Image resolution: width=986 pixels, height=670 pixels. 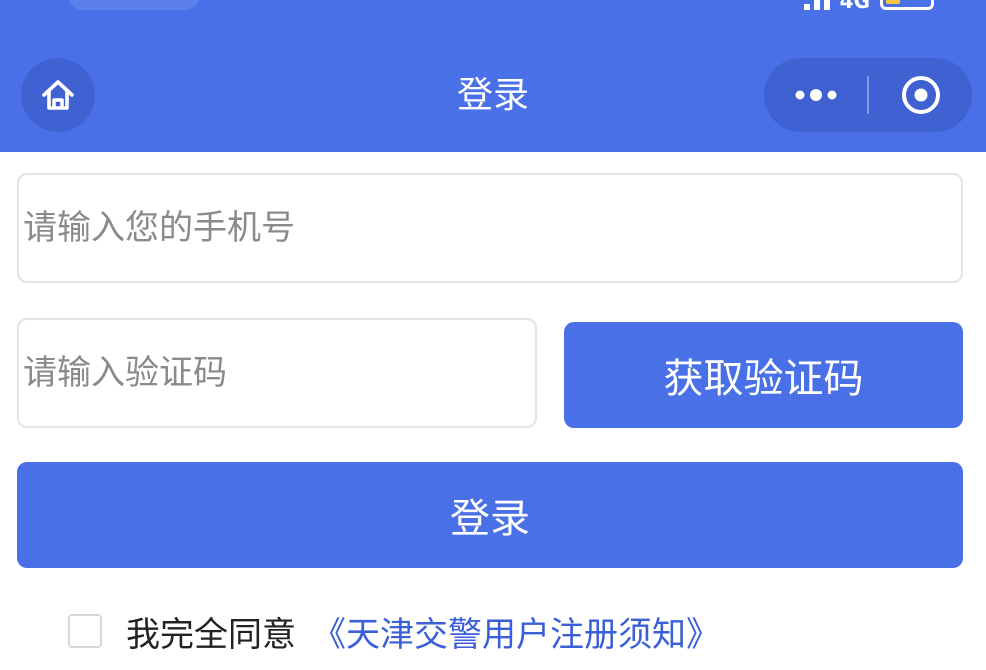 What do you see at coordinates (516, 631) in the screenshot?
I see `agreement-link: 《天津交警用户注册须知》` at bounding box center [516, 631].